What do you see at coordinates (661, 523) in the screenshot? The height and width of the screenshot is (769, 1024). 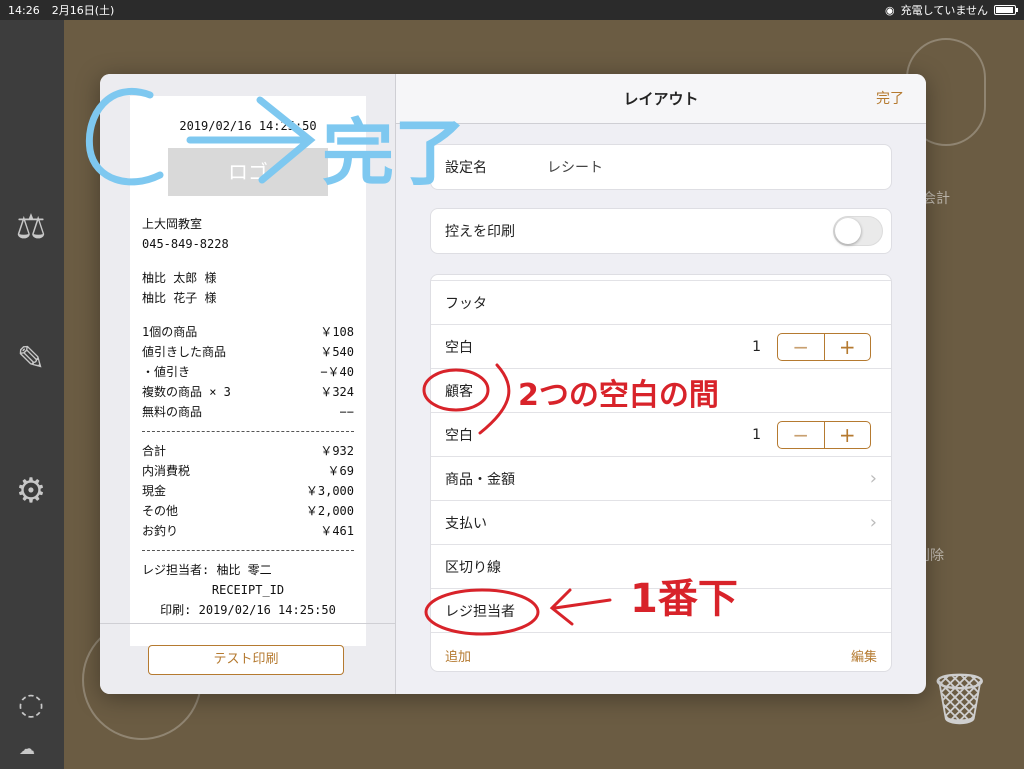 I see `layout-row: 支払い ›` at bounding box center [661, 523].